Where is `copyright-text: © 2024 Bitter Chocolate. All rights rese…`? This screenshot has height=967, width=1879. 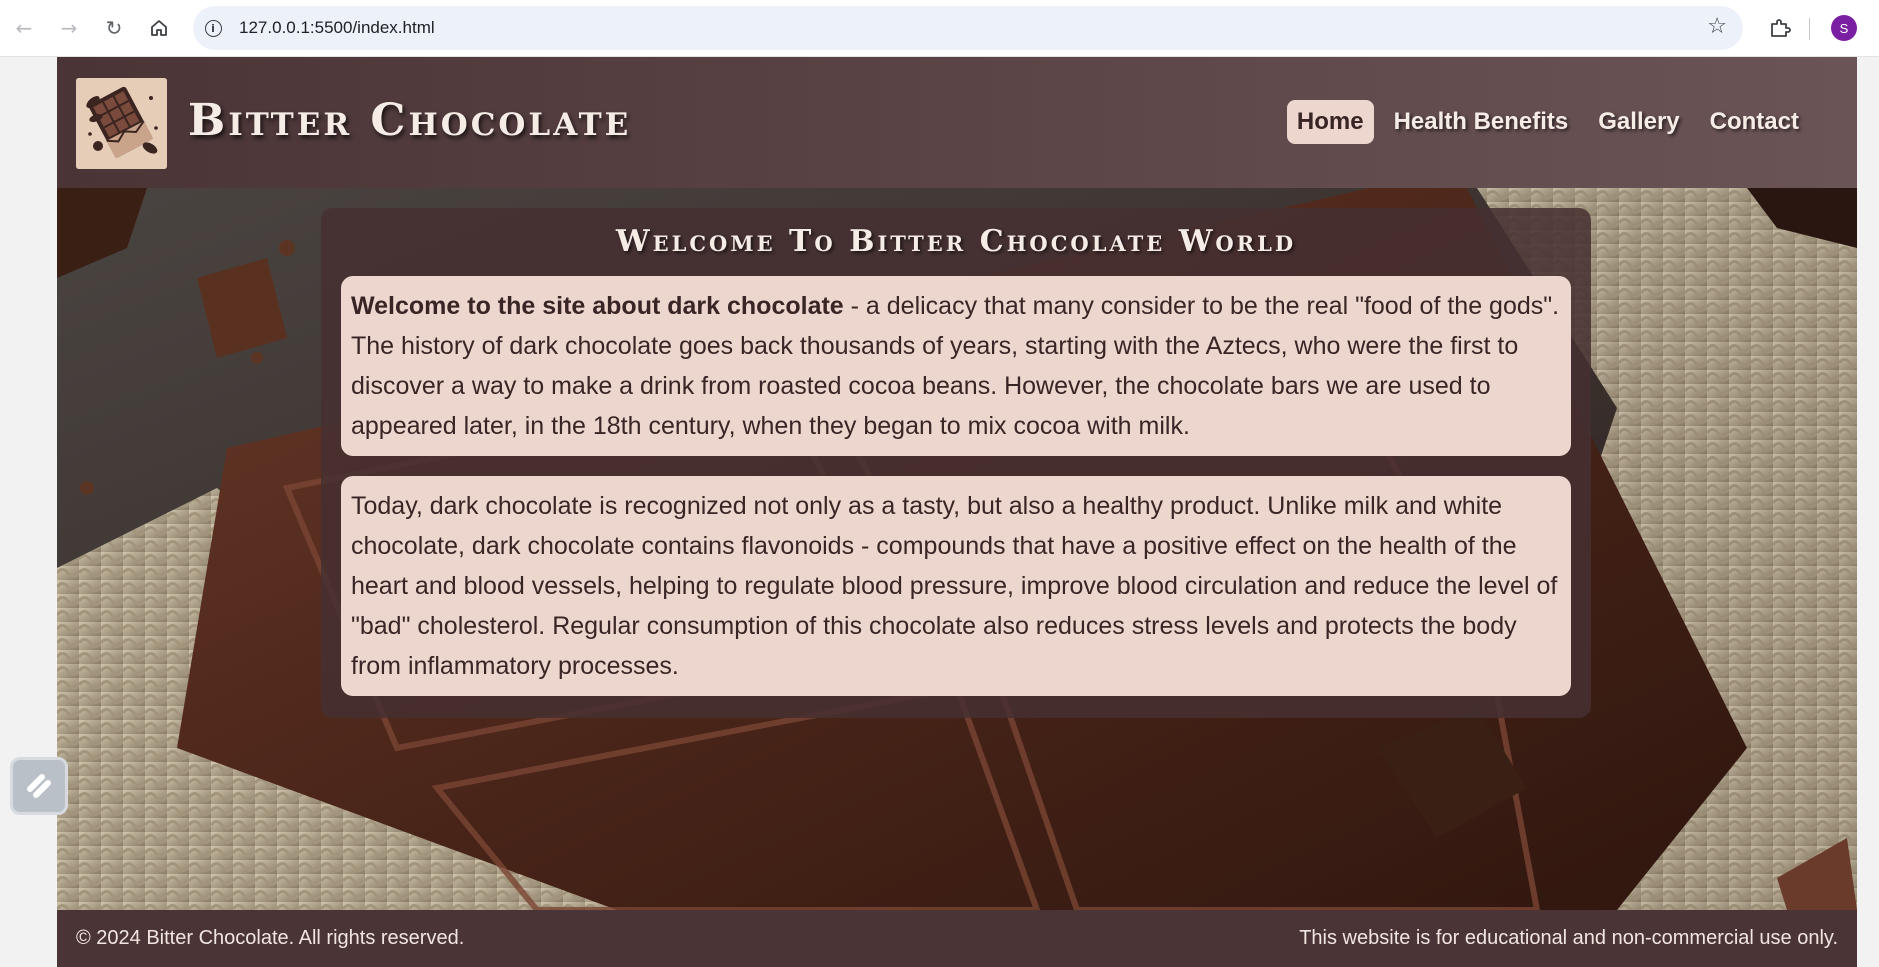 copyright-text: © 2024 Bitter Chocolate. All rights rese… is located at coordinates (270, 938).